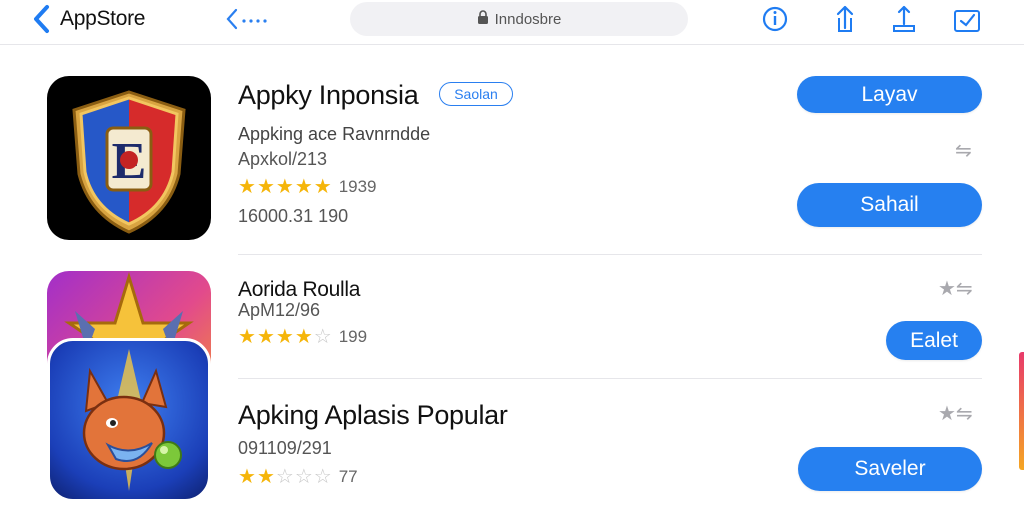  Describe the element at coordinates (42, 19) in the screenshot. I see `chevron-left-icon` at that location.